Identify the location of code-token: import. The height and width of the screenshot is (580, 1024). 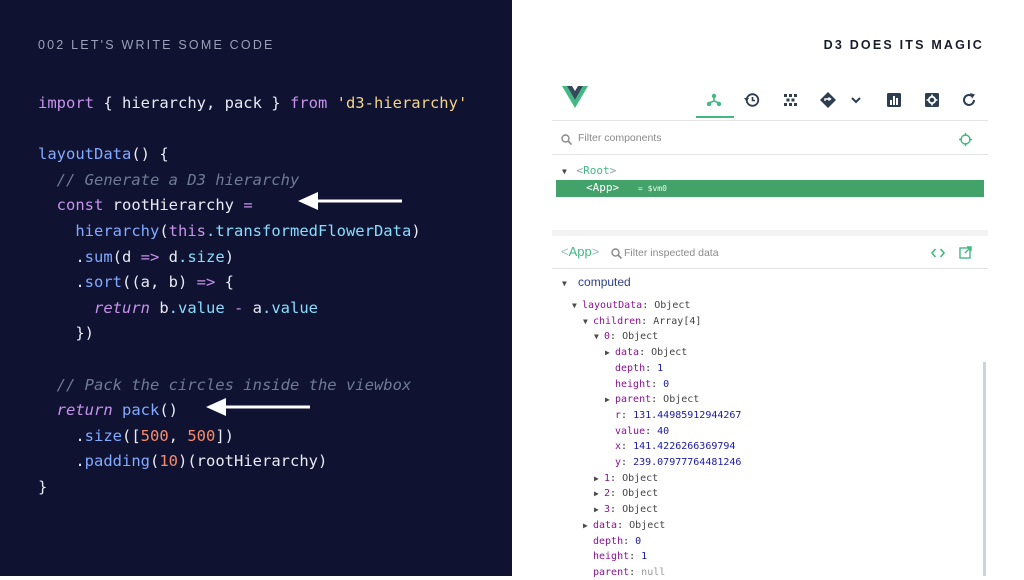
(71, 103).